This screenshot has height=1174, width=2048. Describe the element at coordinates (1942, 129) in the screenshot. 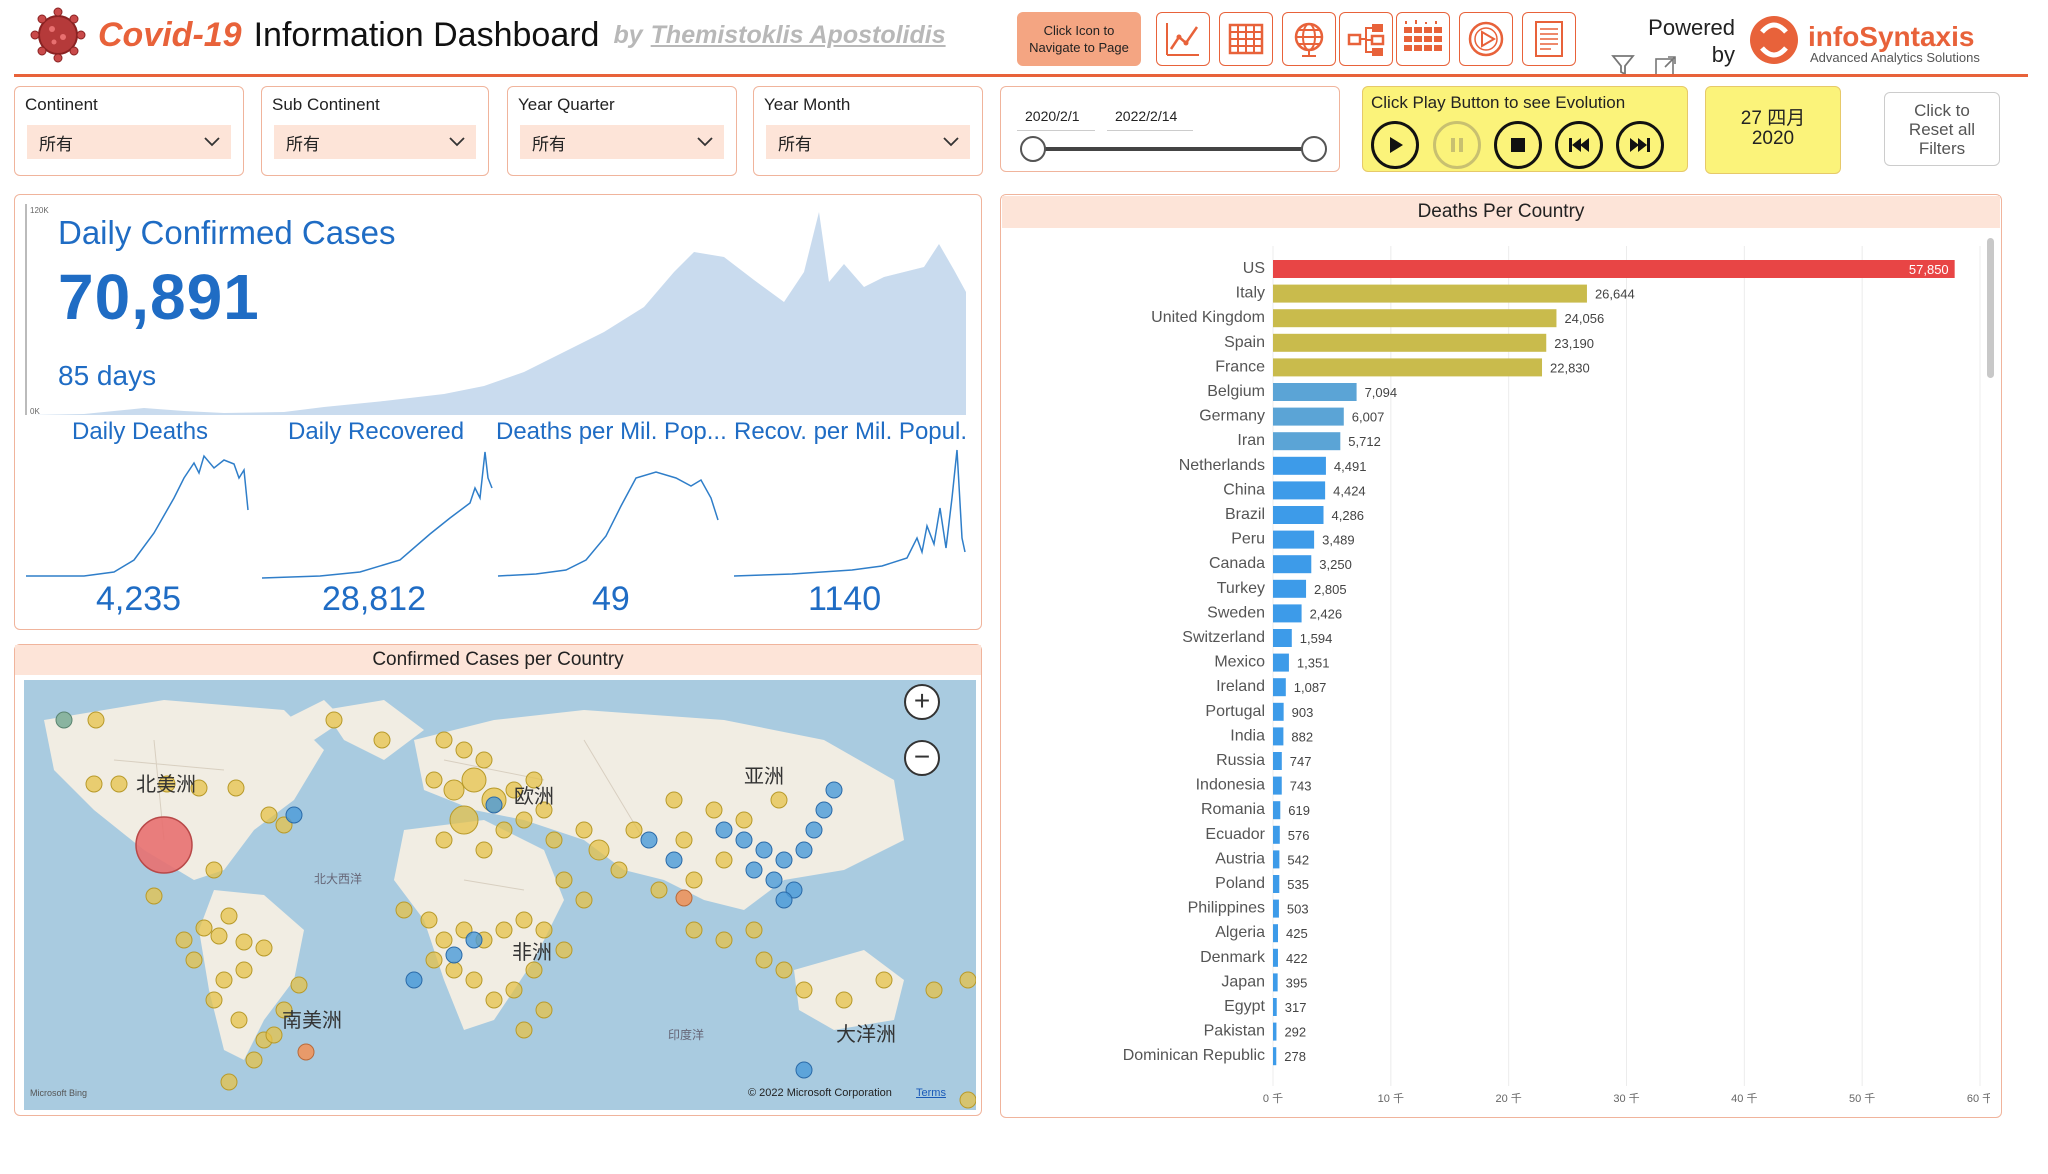

I see `reset-filters-button: Click to Reset all Filters` at that location.